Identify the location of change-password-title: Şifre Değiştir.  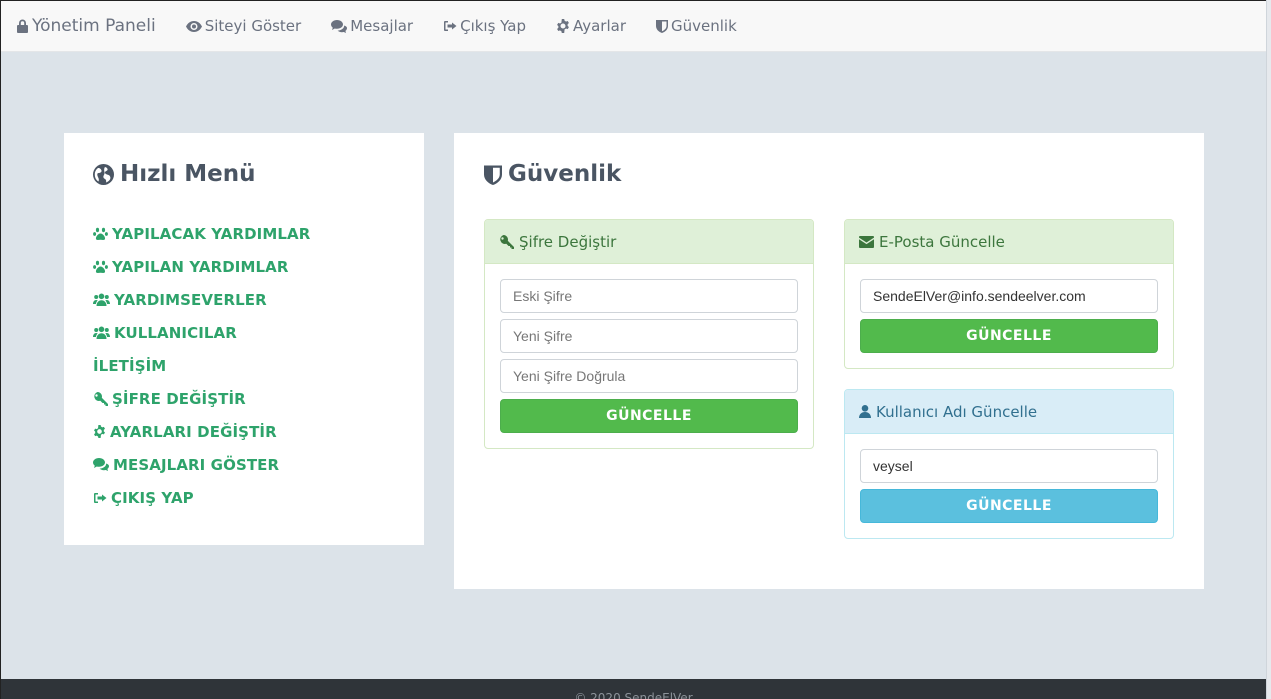
(568, 241).